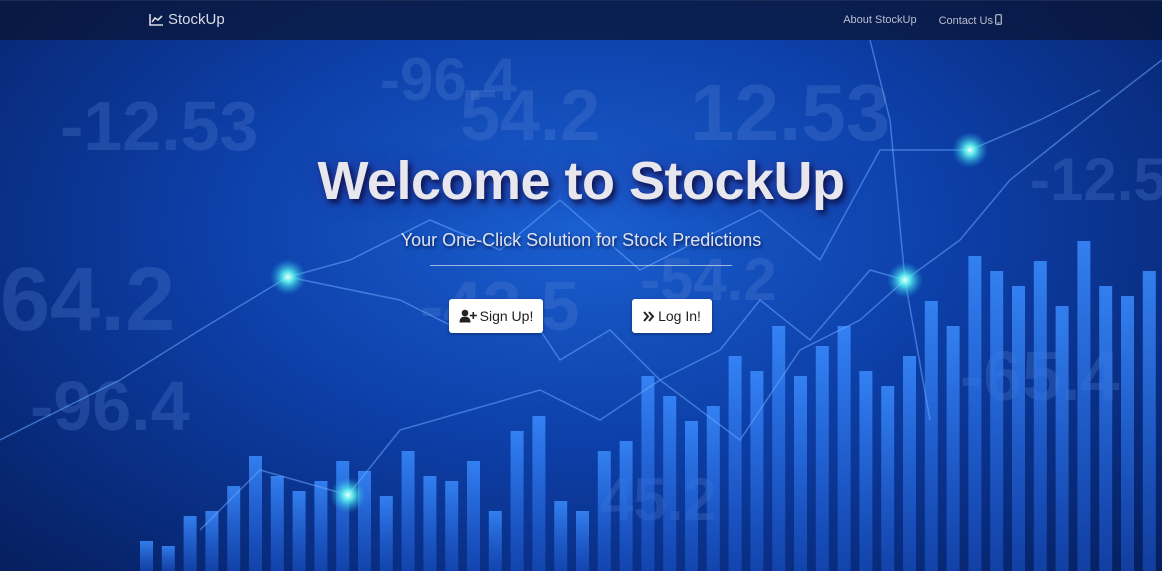 The height and width of the screenshot is (571, 1162). I want to click on navbar: StockUp About StockUp Contact Us, so click(581, 20).